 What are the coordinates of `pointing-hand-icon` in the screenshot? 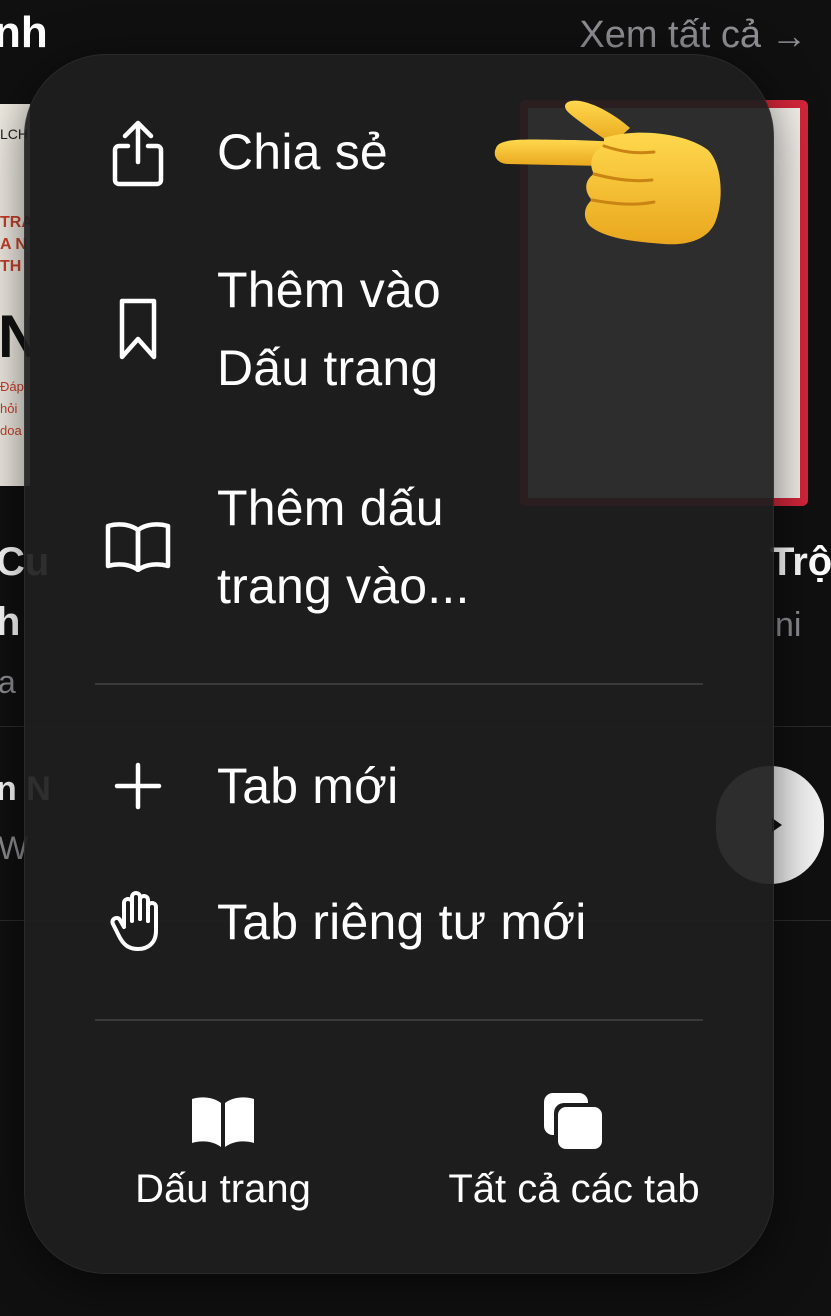 It's located at (607, 172).